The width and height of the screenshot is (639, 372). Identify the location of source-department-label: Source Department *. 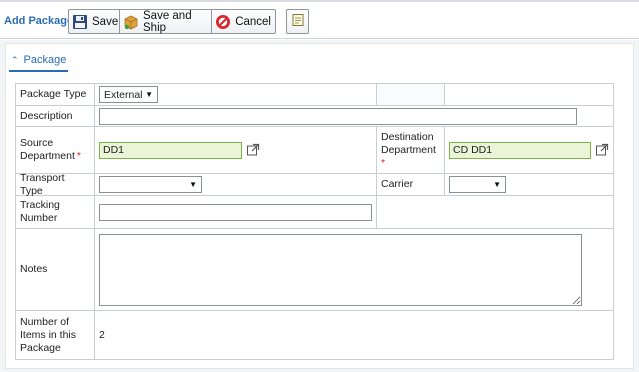
(55, 150).